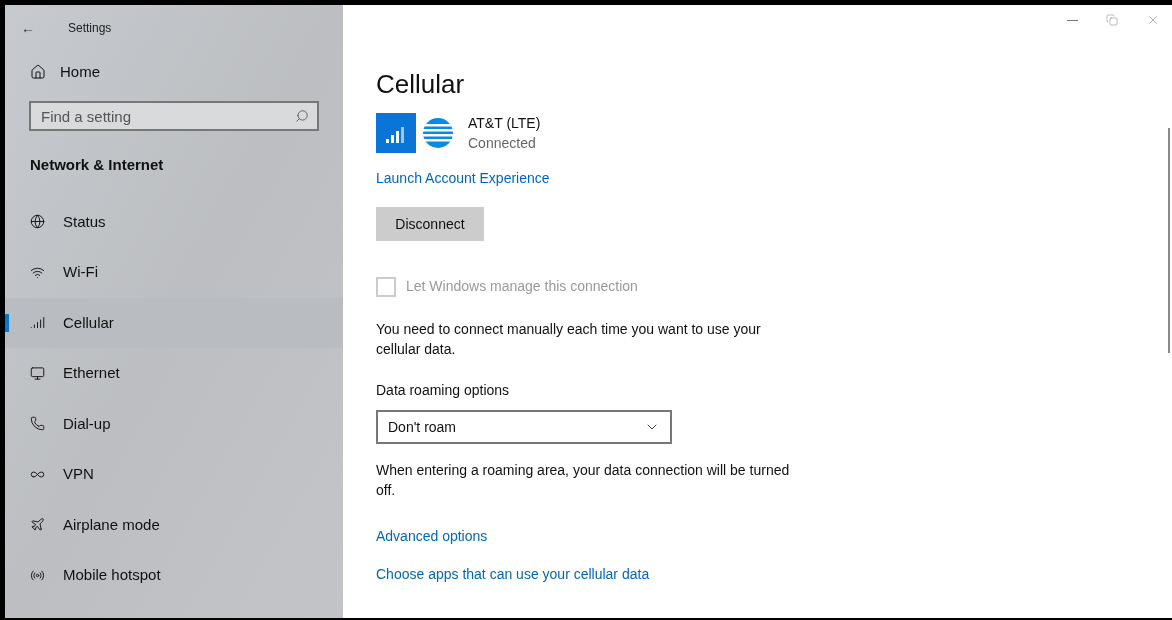 The image size is (1172, 620). I want to click on restore-button, so click(1112, 20).